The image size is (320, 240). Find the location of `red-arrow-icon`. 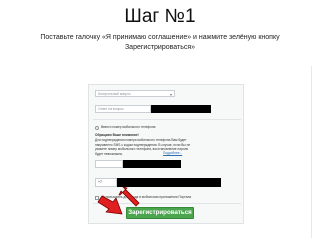

red-arrow-icon is located at coordinates (118, 200).